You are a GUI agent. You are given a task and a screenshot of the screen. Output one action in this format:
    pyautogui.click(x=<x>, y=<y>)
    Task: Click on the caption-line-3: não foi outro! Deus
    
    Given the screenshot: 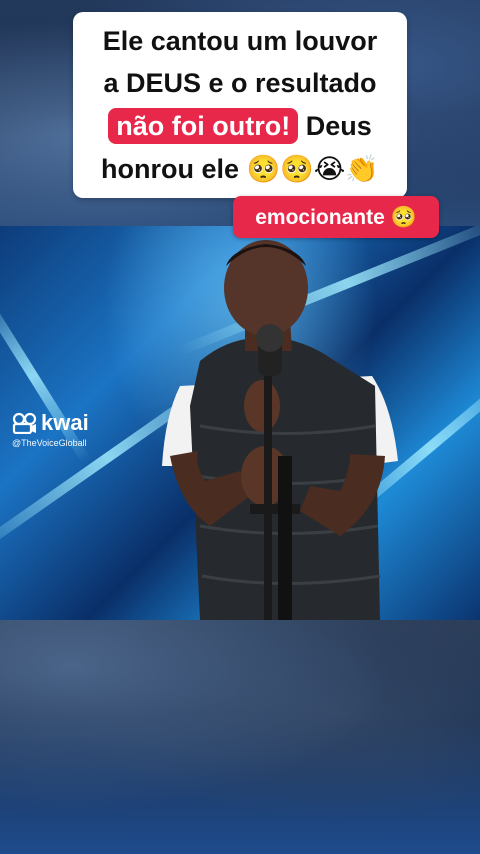 What is the action you would take?
    pyautogui.click(x=240, y=126)
    